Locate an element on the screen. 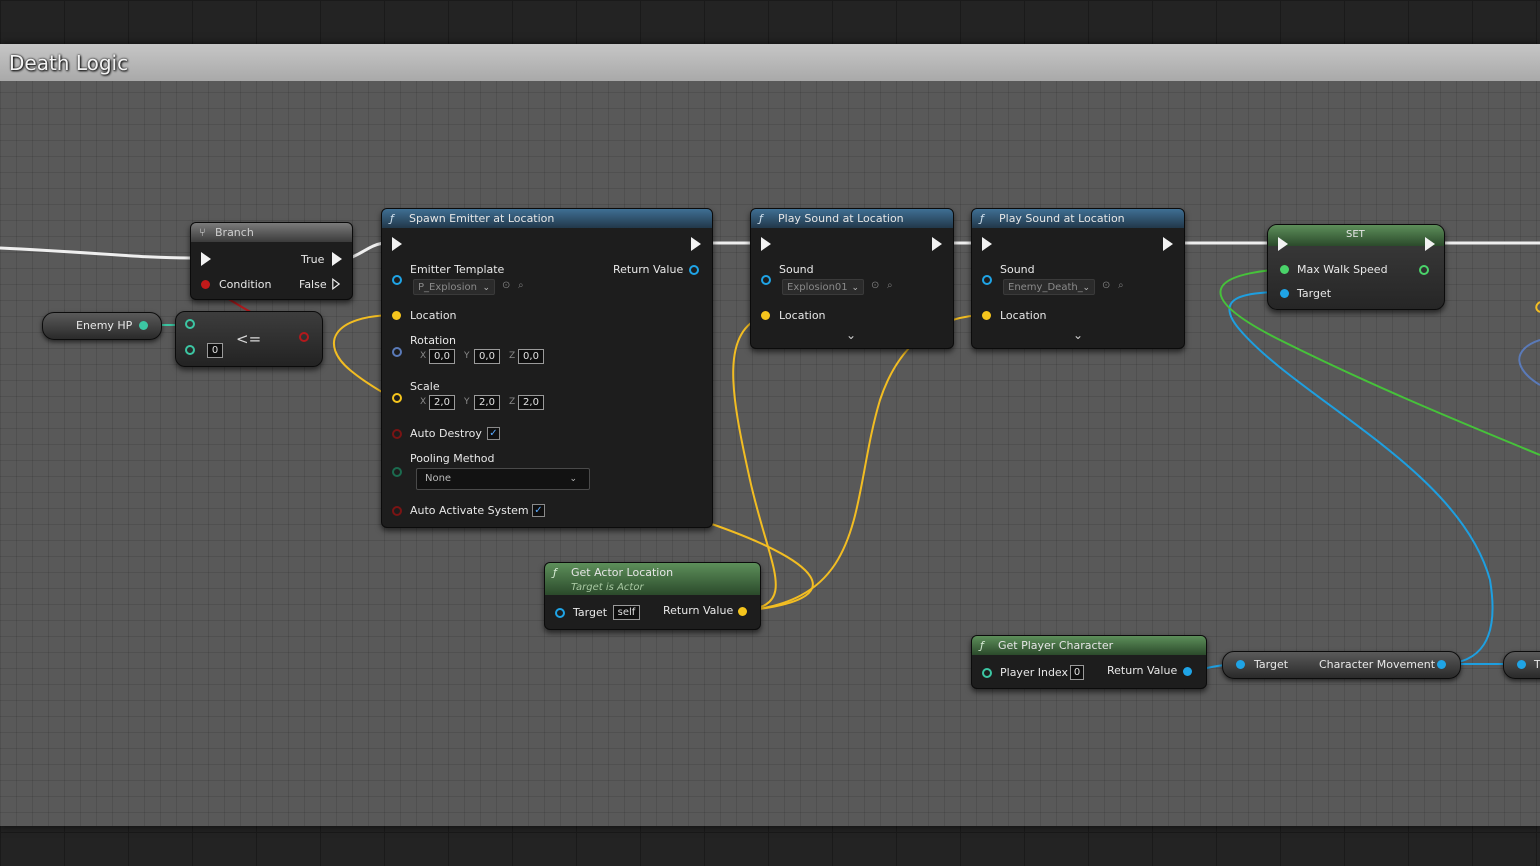 Image resolution: width=1540 pixels, height=866 pixels. spawn-pooling-combo: None ⌄ is located at coordinates (503, 479).